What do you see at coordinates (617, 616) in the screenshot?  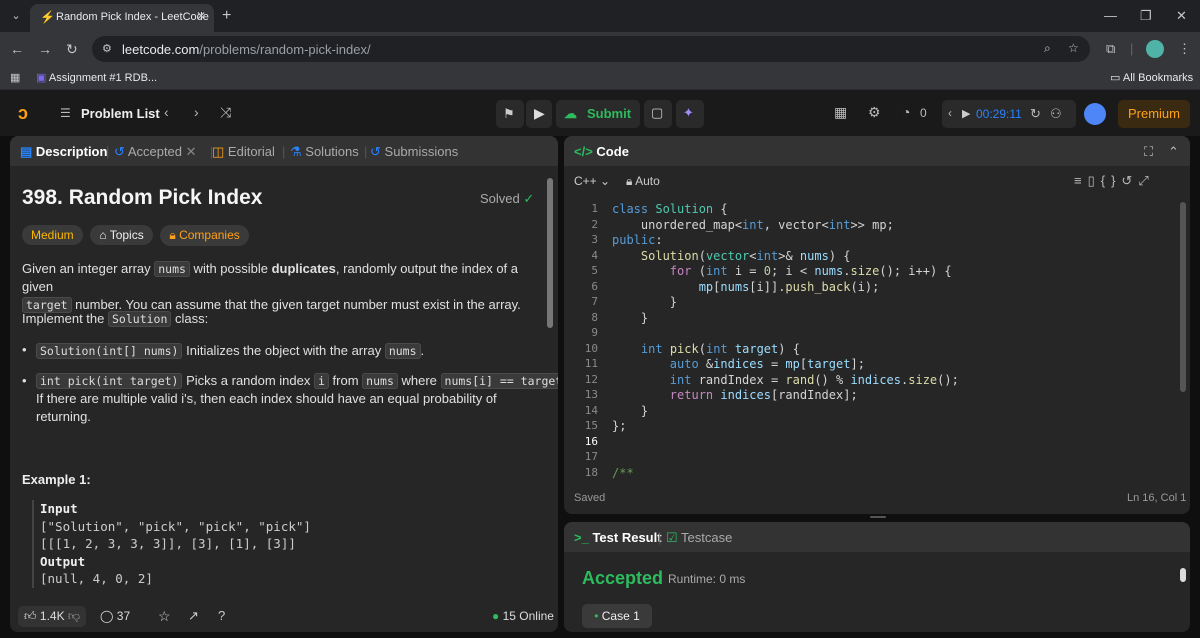 I see `case-1-button: • Case 1` at bounding box center [617, 616].